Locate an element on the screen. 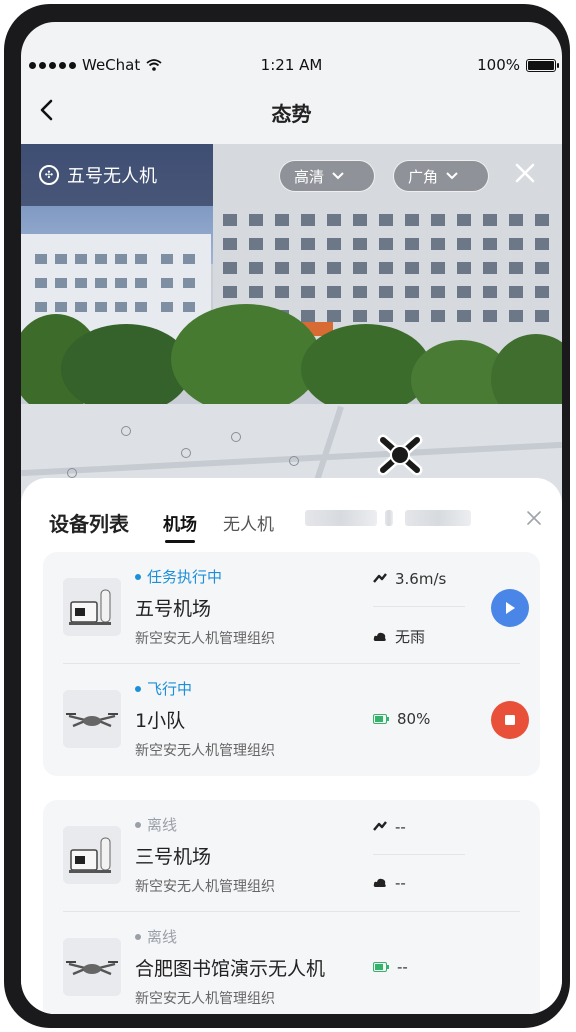  current-drone-badge: ✣ 五号无人机 is located at coordinates (117, 175).